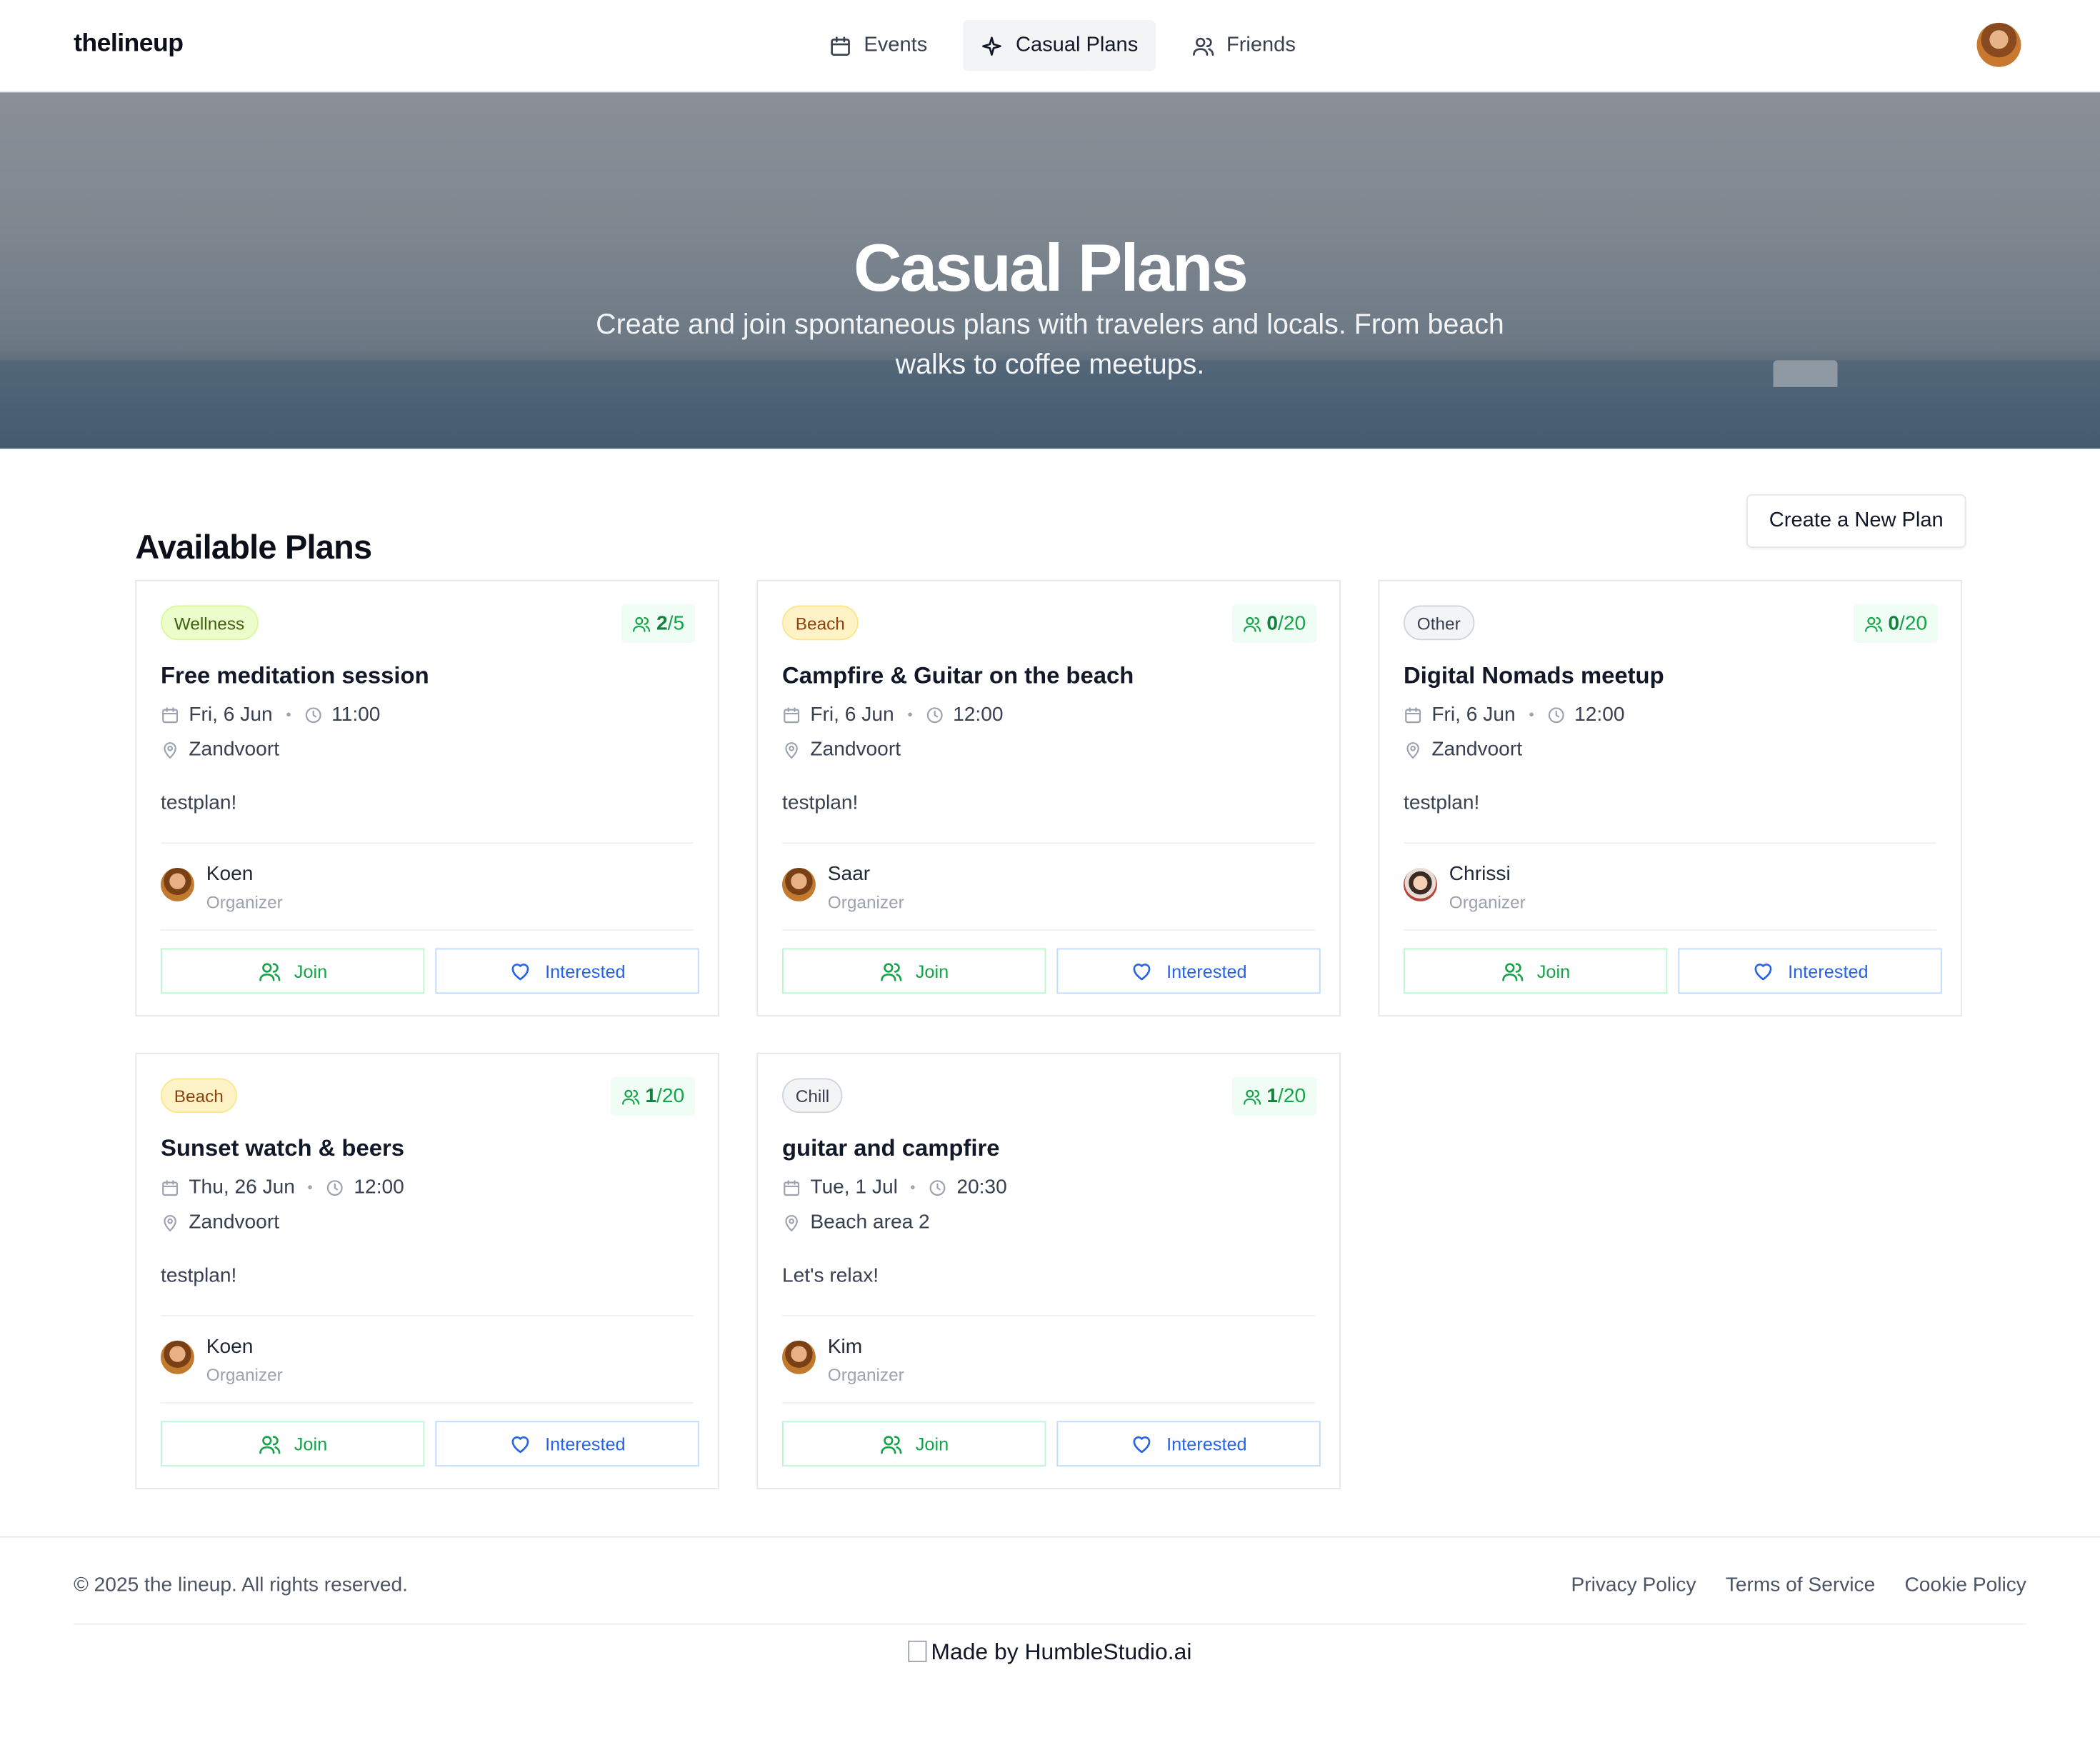 The image size is (2100, 1740). What do you see at coordinates (1272, 1096) in the screenshot?
I see `joined-count: 1` at bounding box center [1272, 1096].